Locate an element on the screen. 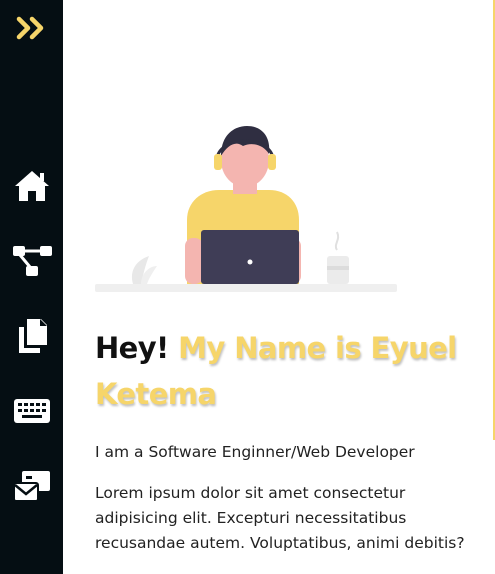  documents-icon is located at coordinates (32, 336).